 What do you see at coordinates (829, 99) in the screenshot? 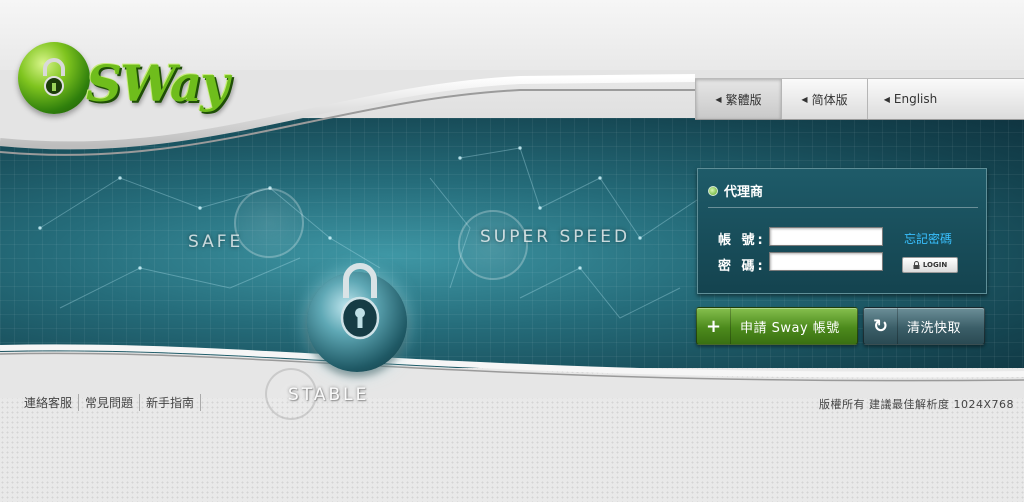
I see `tab-label: 简体版` at bounding box center [829, 99].